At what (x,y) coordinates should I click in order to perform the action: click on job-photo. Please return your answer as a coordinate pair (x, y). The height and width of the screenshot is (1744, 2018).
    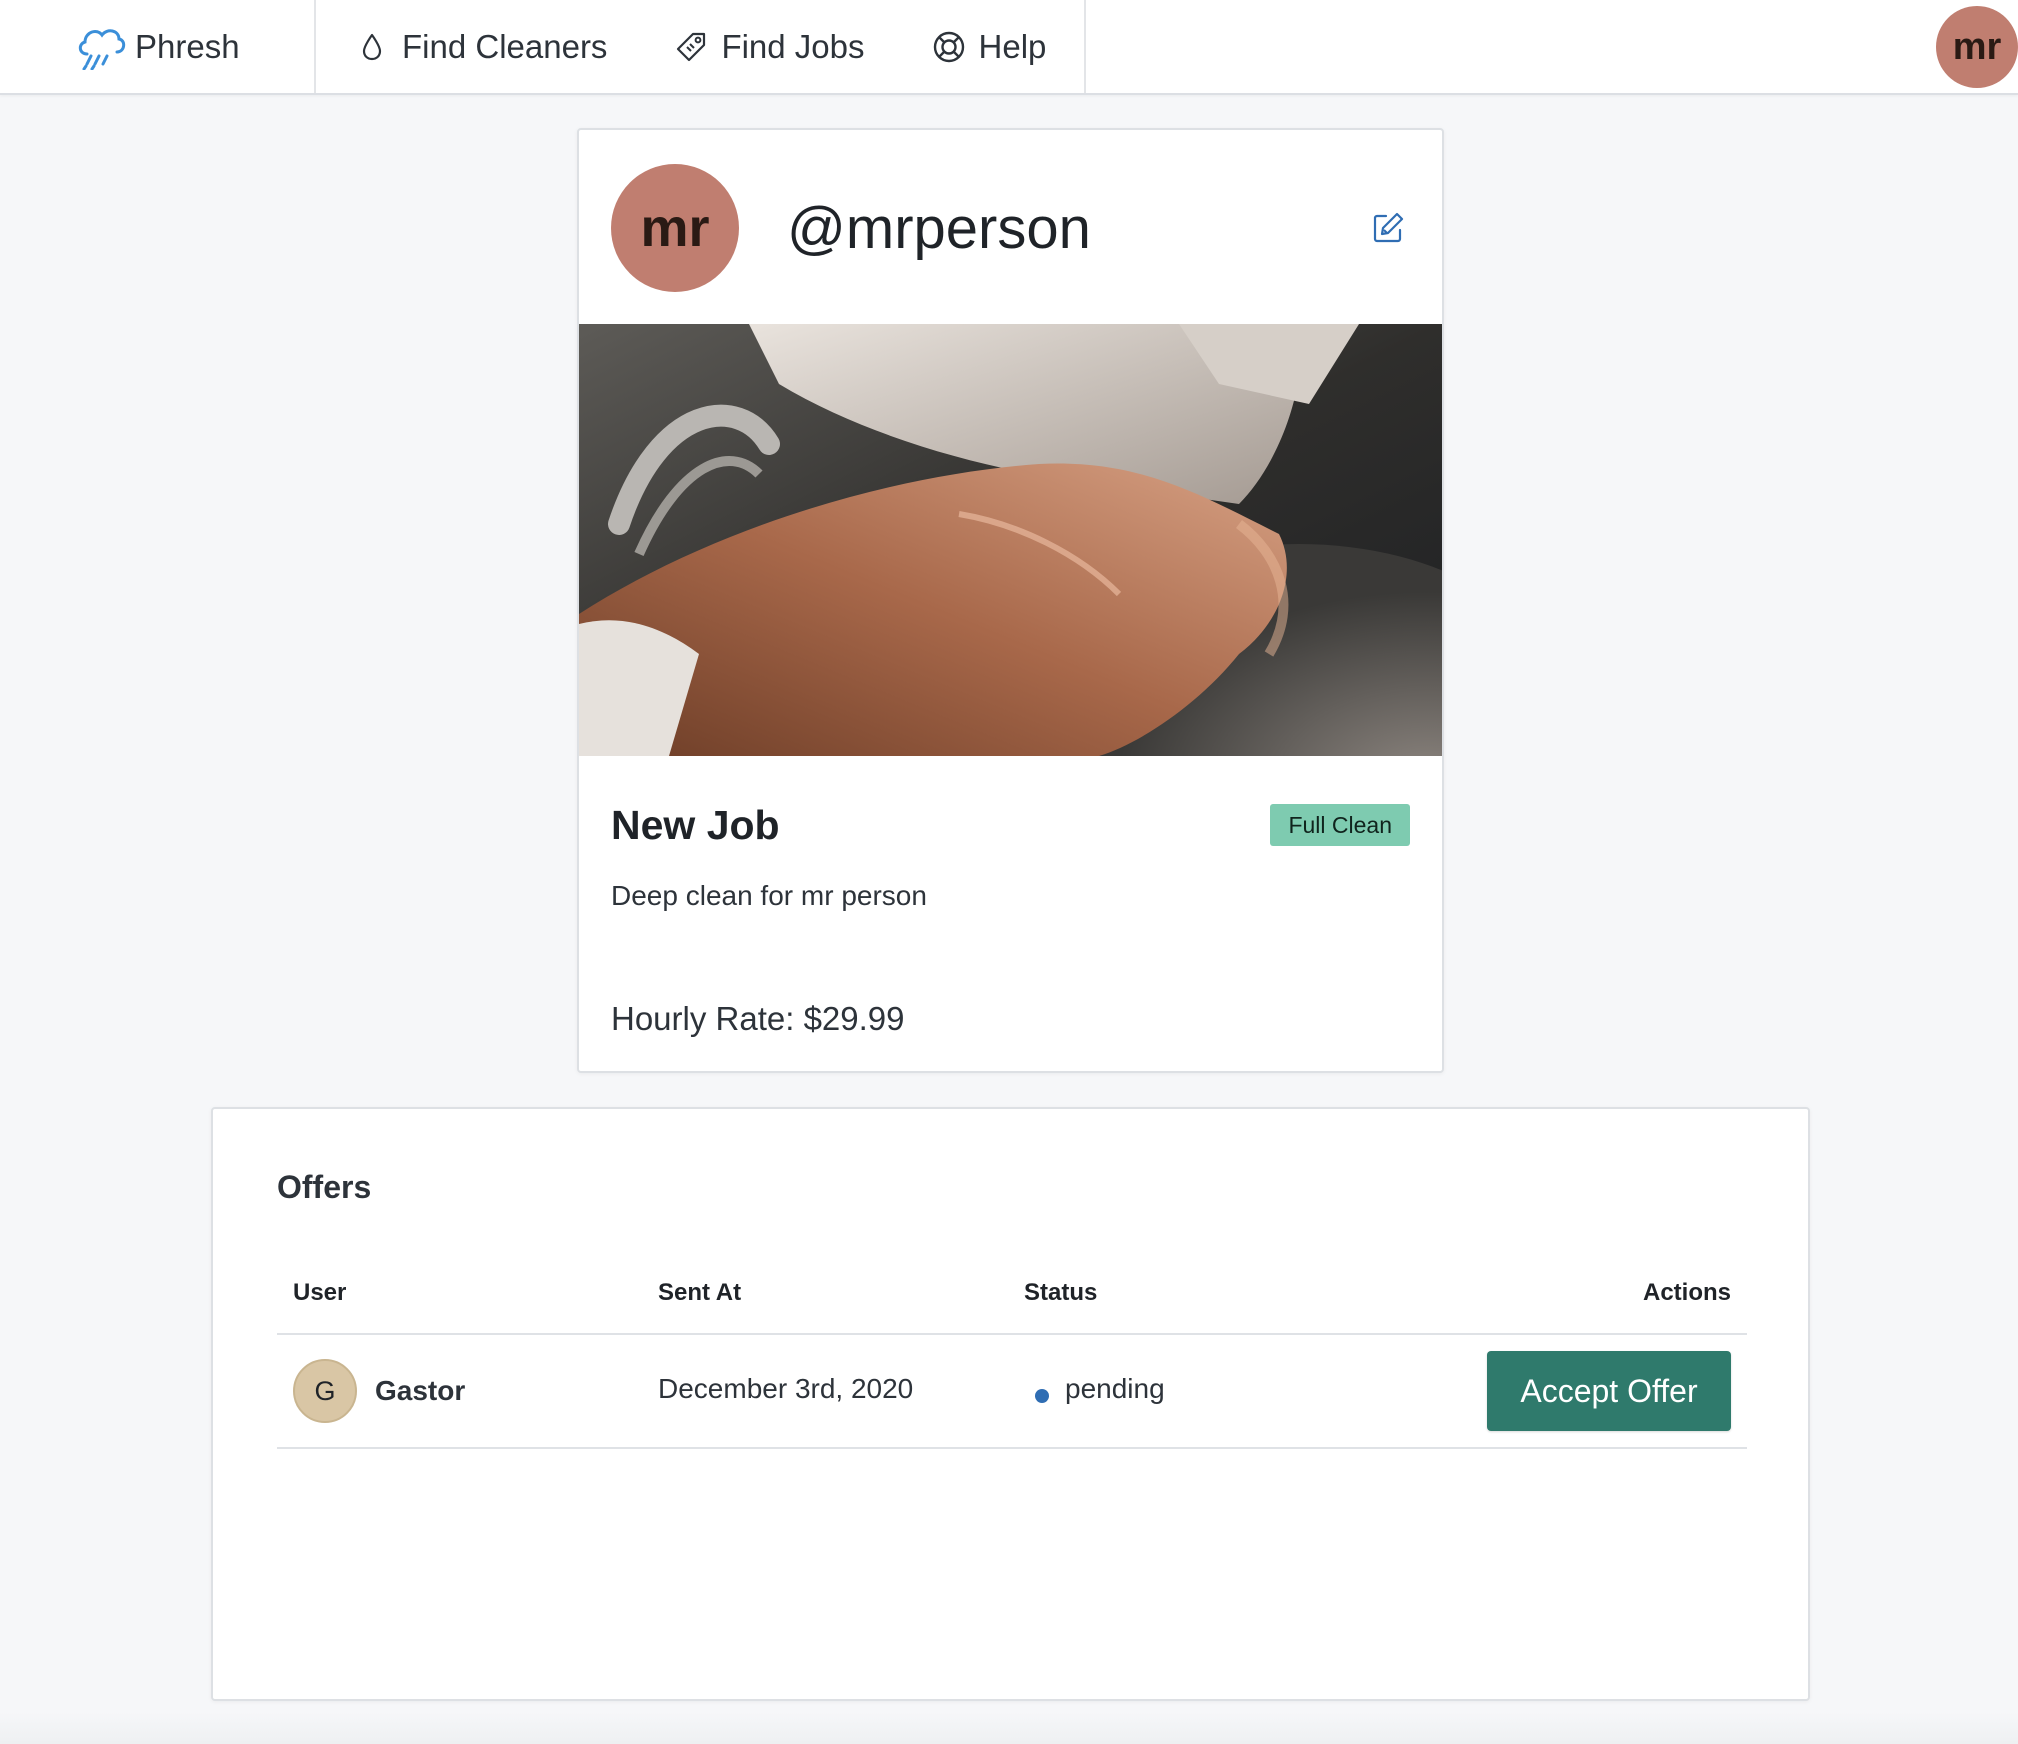
    Looking at the image, I should click on (1010, 540).